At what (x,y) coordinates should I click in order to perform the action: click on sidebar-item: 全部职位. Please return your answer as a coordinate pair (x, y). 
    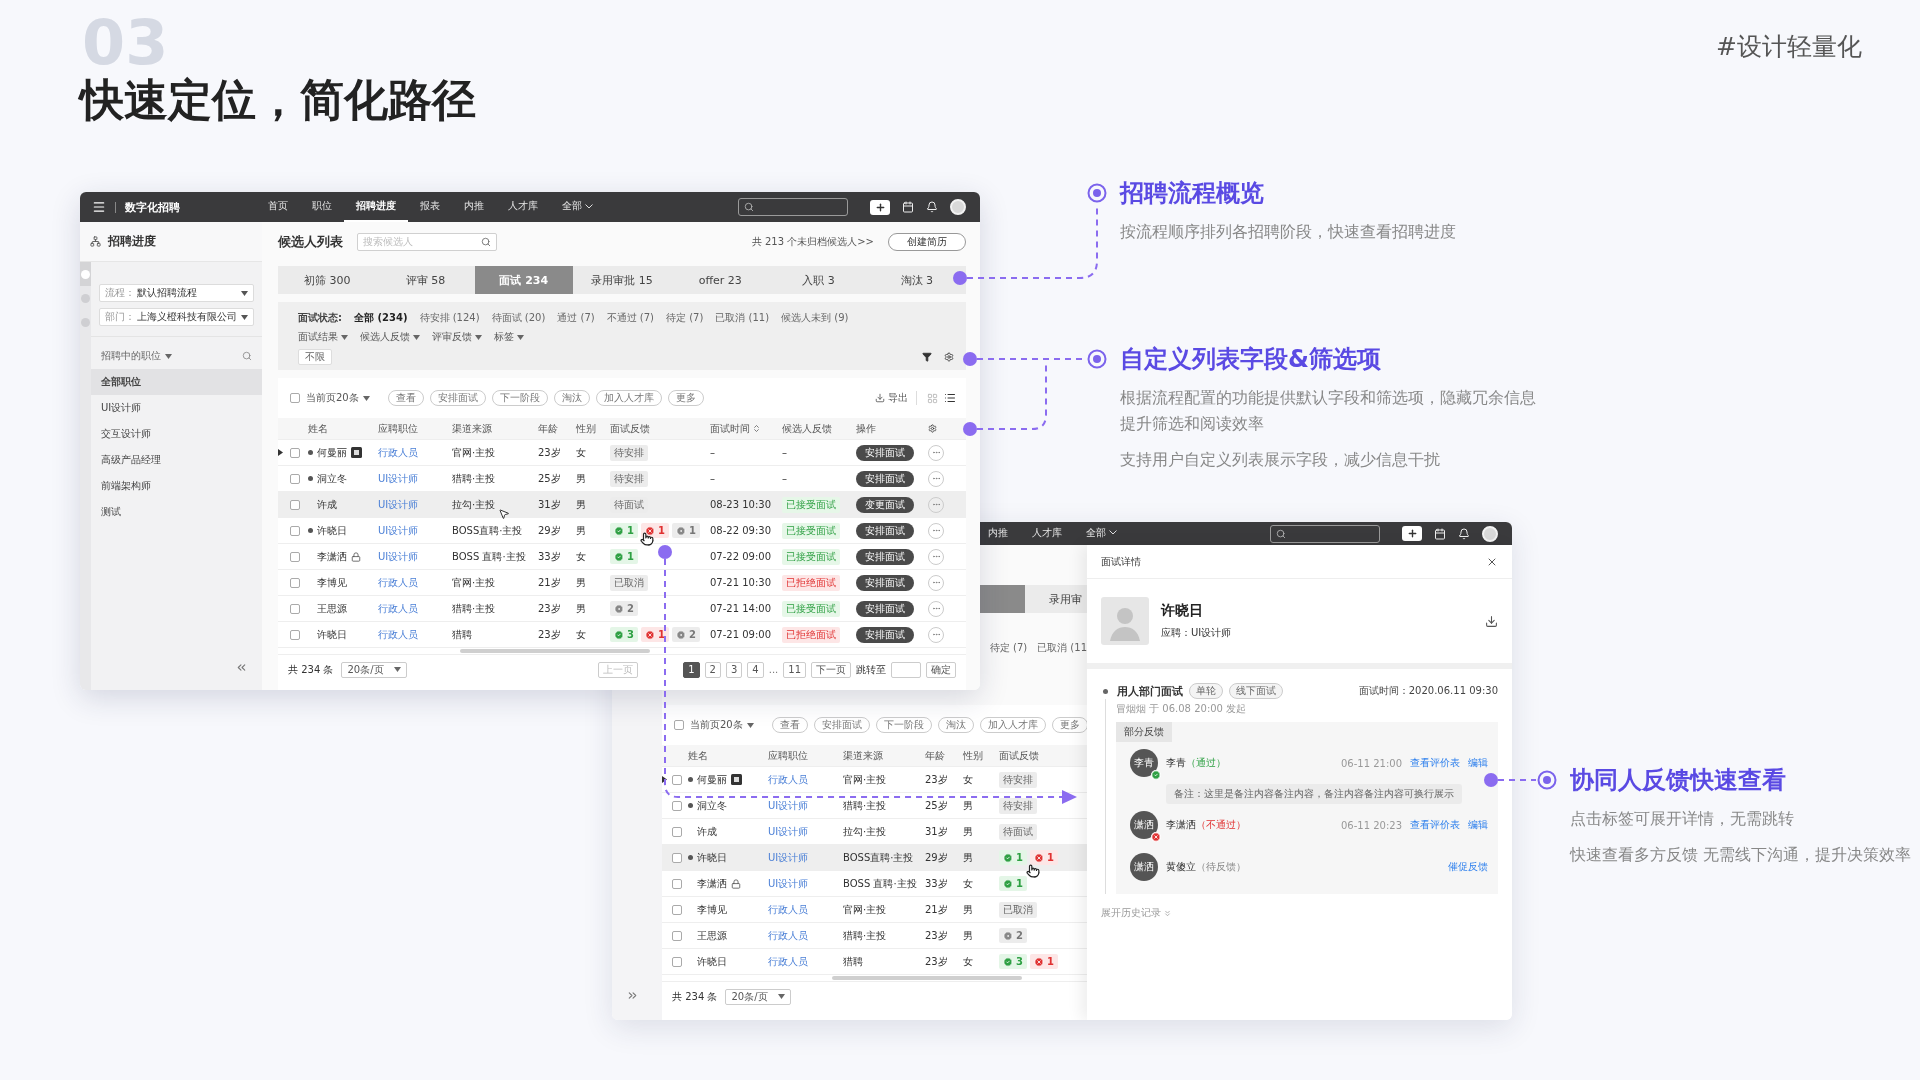
    Looking at the image, I should click on (176, 382).